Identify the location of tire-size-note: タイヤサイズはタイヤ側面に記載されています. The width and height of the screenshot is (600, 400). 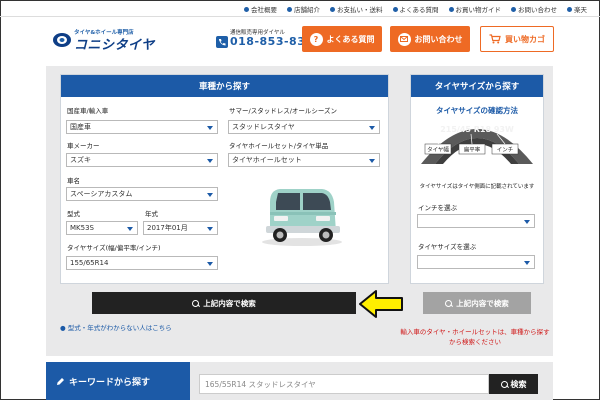
(477, 187).